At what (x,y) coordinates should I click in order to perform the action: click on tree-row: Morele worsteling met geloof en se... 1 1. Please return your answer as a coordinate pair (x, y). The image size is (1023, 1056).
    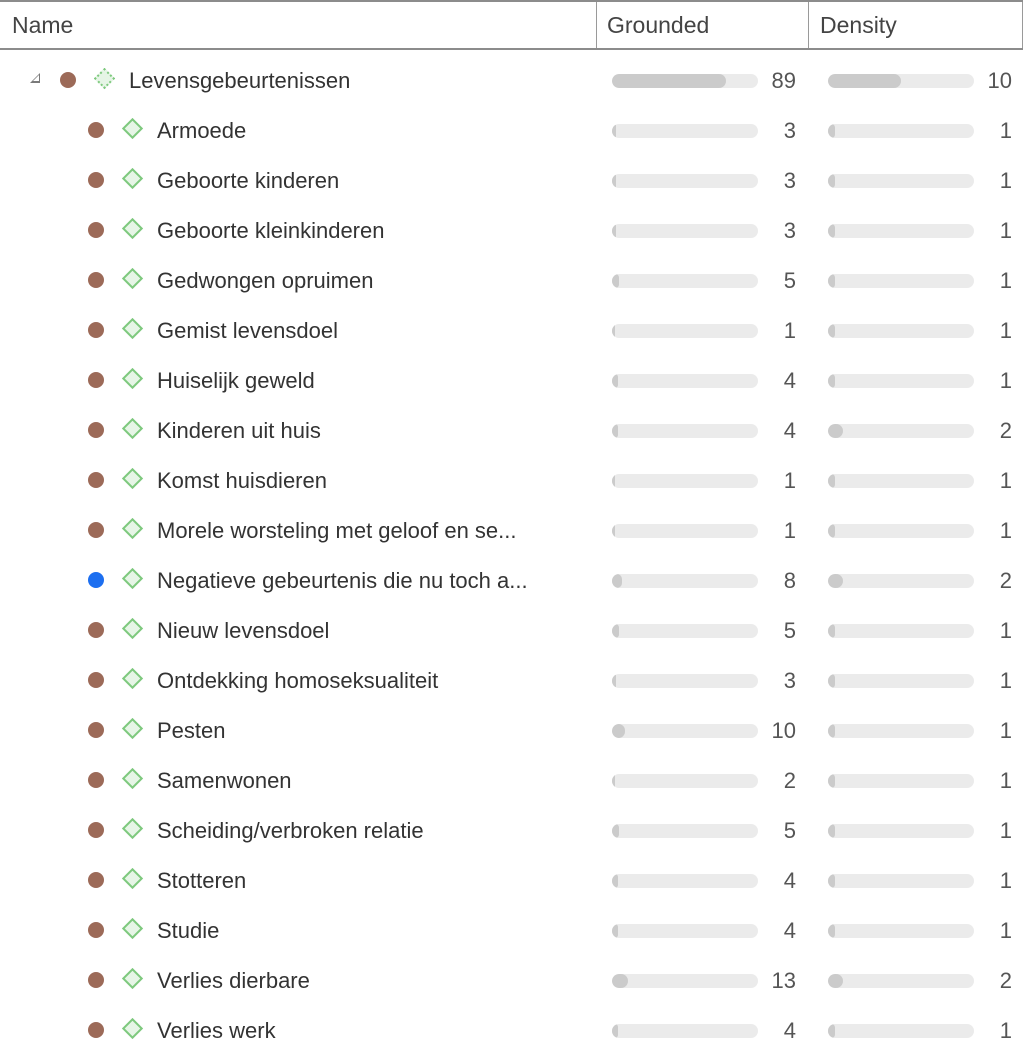
    Looking at the image, I should click on (511, 531).